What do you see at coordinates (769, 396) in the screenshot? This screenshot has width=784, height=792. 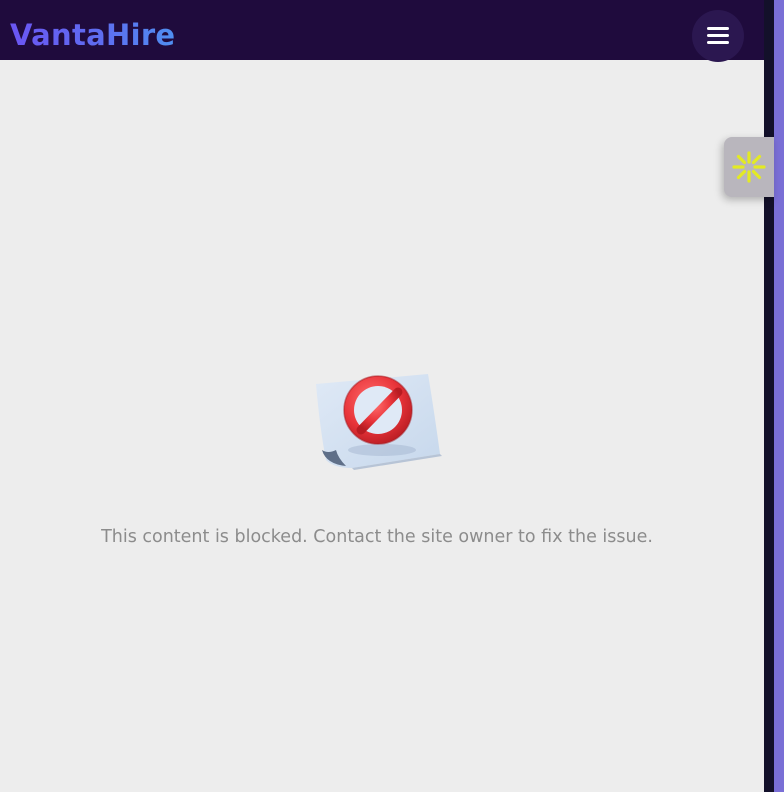 I see `scrollbar-track` at bounding box center [769, 396].